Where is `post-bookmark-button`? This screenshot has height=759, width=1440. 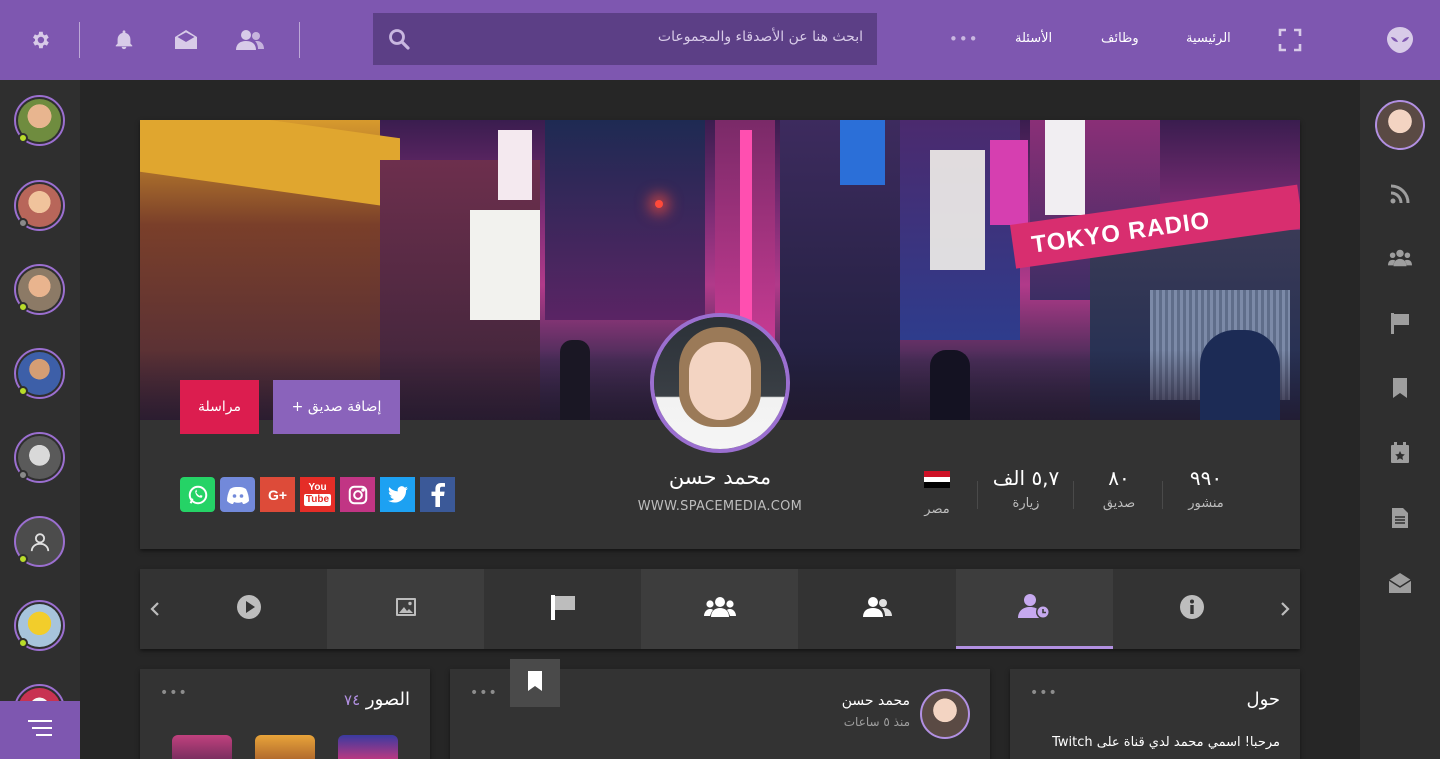
post-bookmark-button is located at coordinates (535, 683).